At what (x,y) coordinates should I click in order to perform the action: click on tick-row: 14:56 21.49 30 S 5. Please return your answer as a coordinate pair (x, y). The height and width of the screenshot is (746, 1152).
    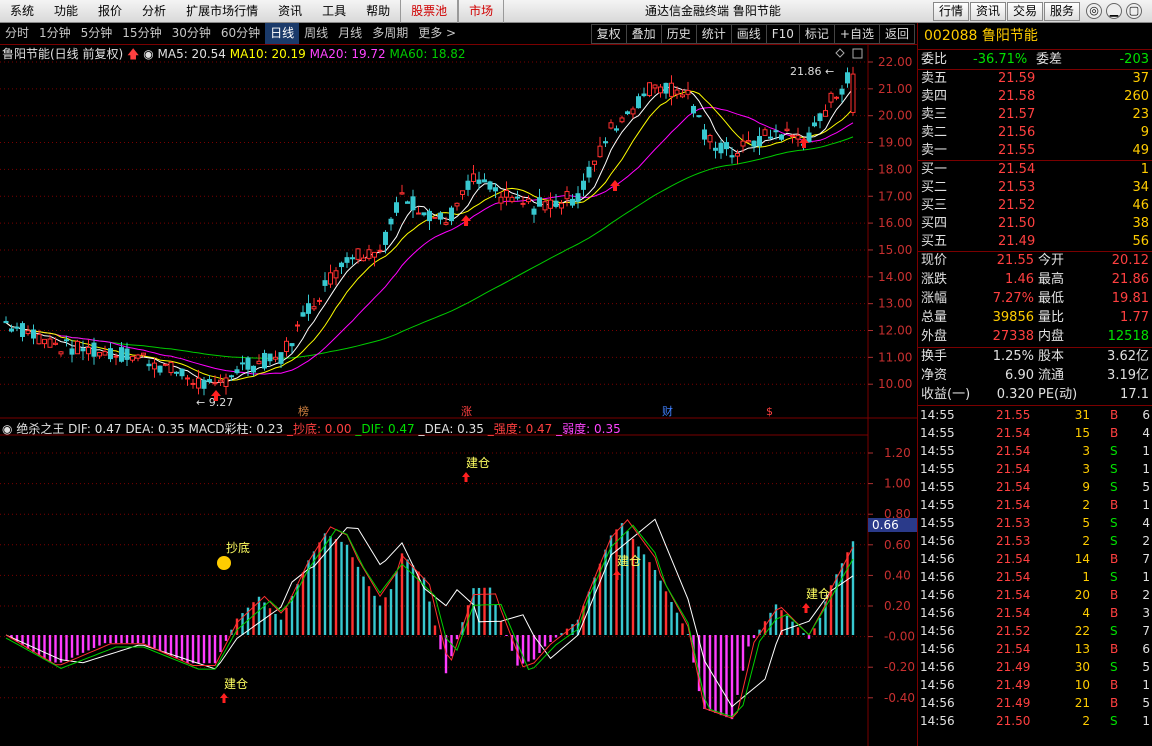
    Looking at the image, I should click on (1035, 667).